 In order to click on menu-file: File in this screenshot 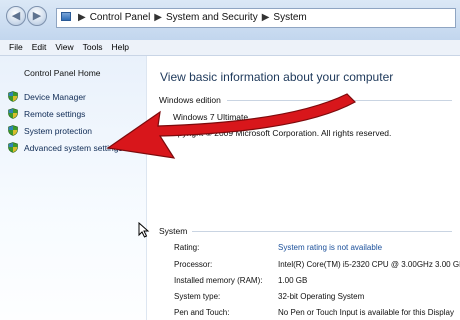, I will do `click(16, 47)`.